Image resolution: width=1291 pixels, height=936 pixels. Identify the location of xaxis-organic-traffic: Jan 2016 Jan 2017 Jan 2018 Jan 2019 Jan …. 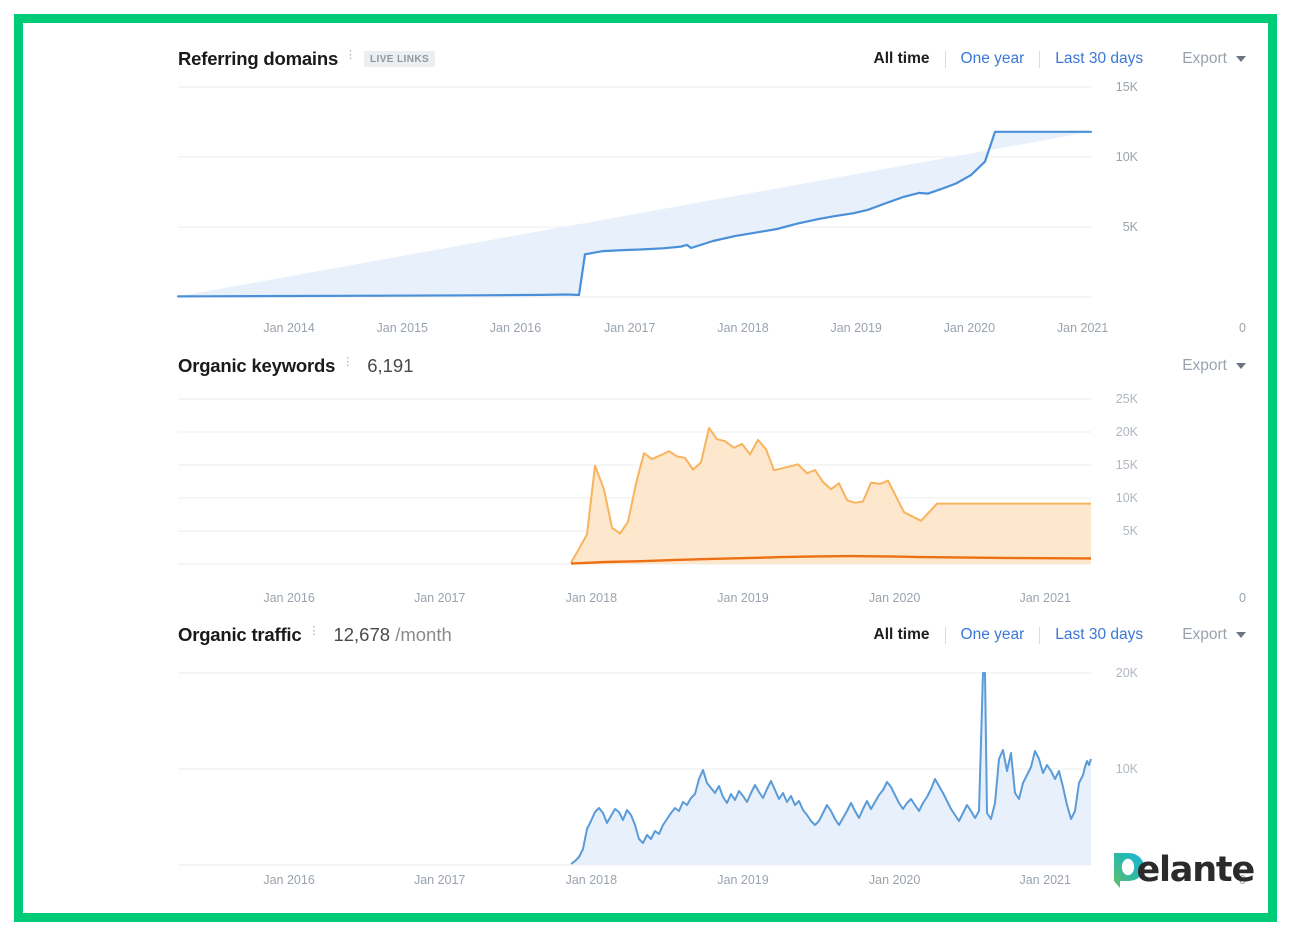
(712, 882).